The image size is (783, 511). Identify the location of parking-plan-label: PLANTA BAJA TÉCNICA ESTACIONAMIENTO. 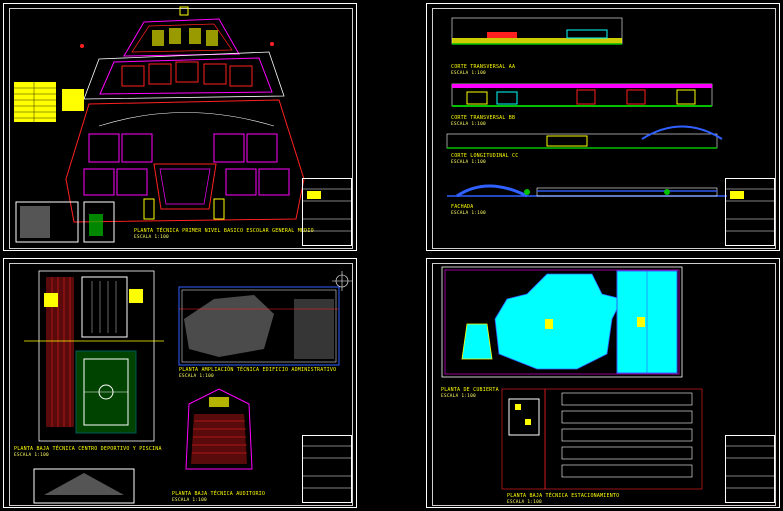
(563, 496).